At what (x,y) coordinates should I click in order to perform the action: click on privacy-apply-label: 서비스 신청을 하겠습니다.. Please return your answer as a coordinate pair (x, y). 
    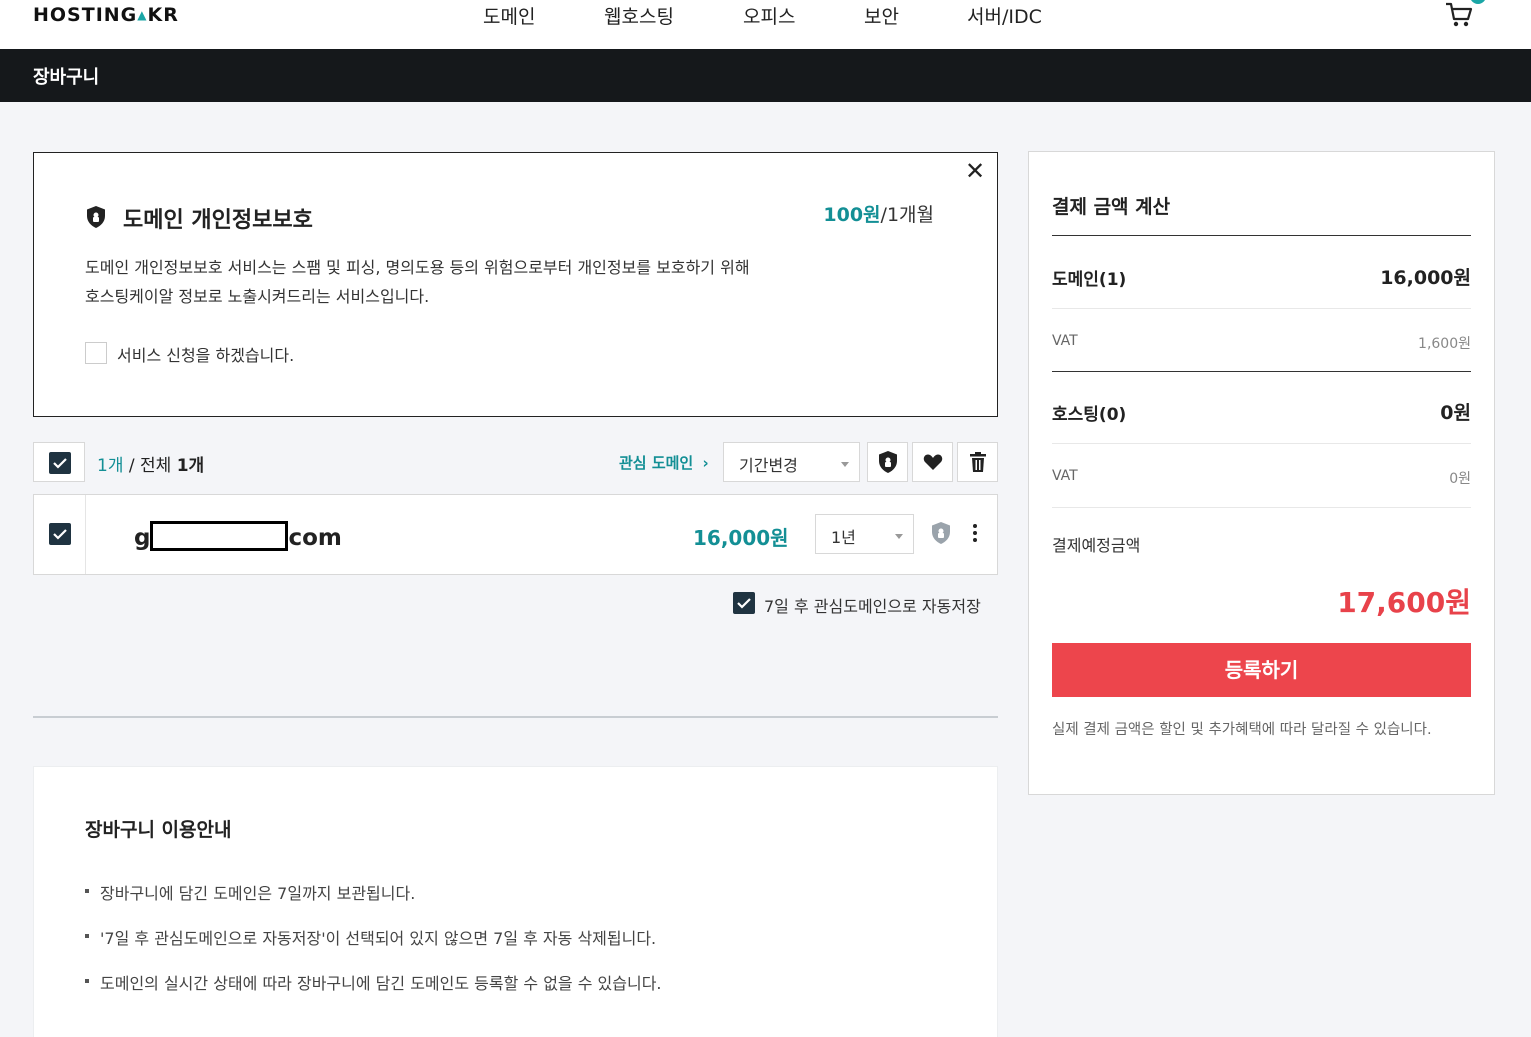
    Looking at the image, I should click on (205, 354).